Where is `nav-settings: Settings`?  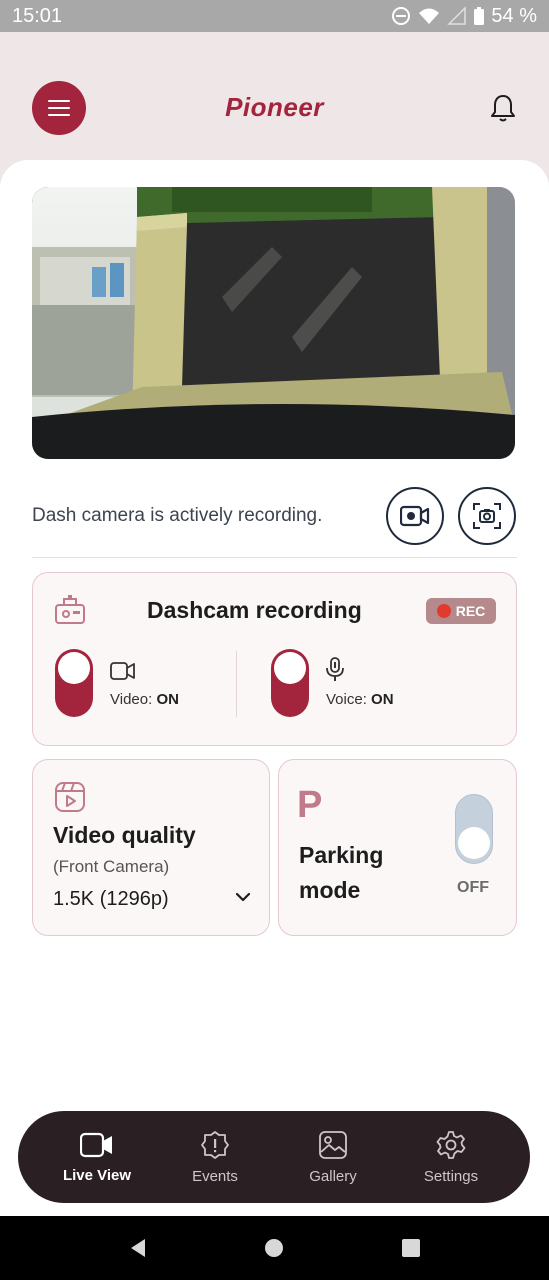
nav-settings: Settings is located at coordinates (451, 1157).